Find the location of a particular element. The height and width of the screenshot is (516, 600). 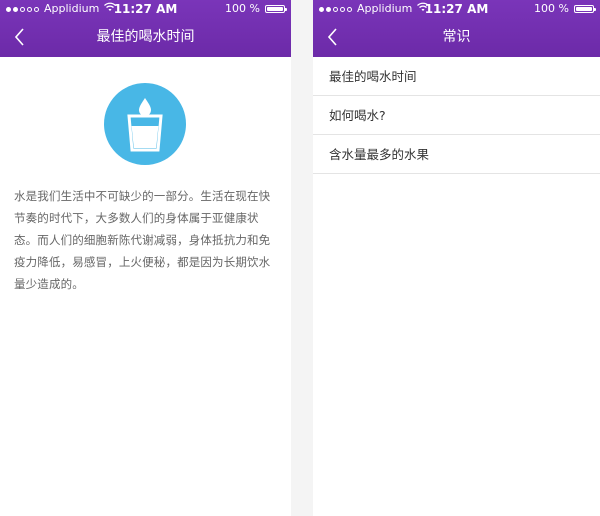

topic-list: 最佳的喝水时间 如何喝水? 含水量最多的水果 is located at coordinates (456, 115).